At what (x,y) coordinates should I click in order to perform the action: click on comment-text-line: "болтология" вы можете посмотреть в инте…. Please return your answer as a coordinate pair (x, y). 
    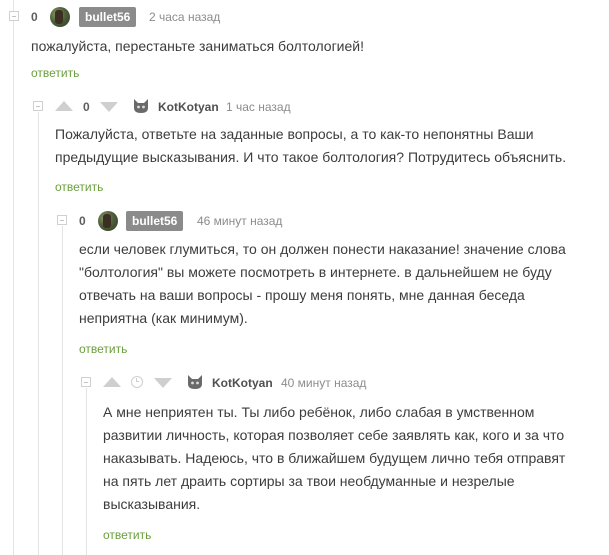
    Looking at the image, I should click on (315, 272).